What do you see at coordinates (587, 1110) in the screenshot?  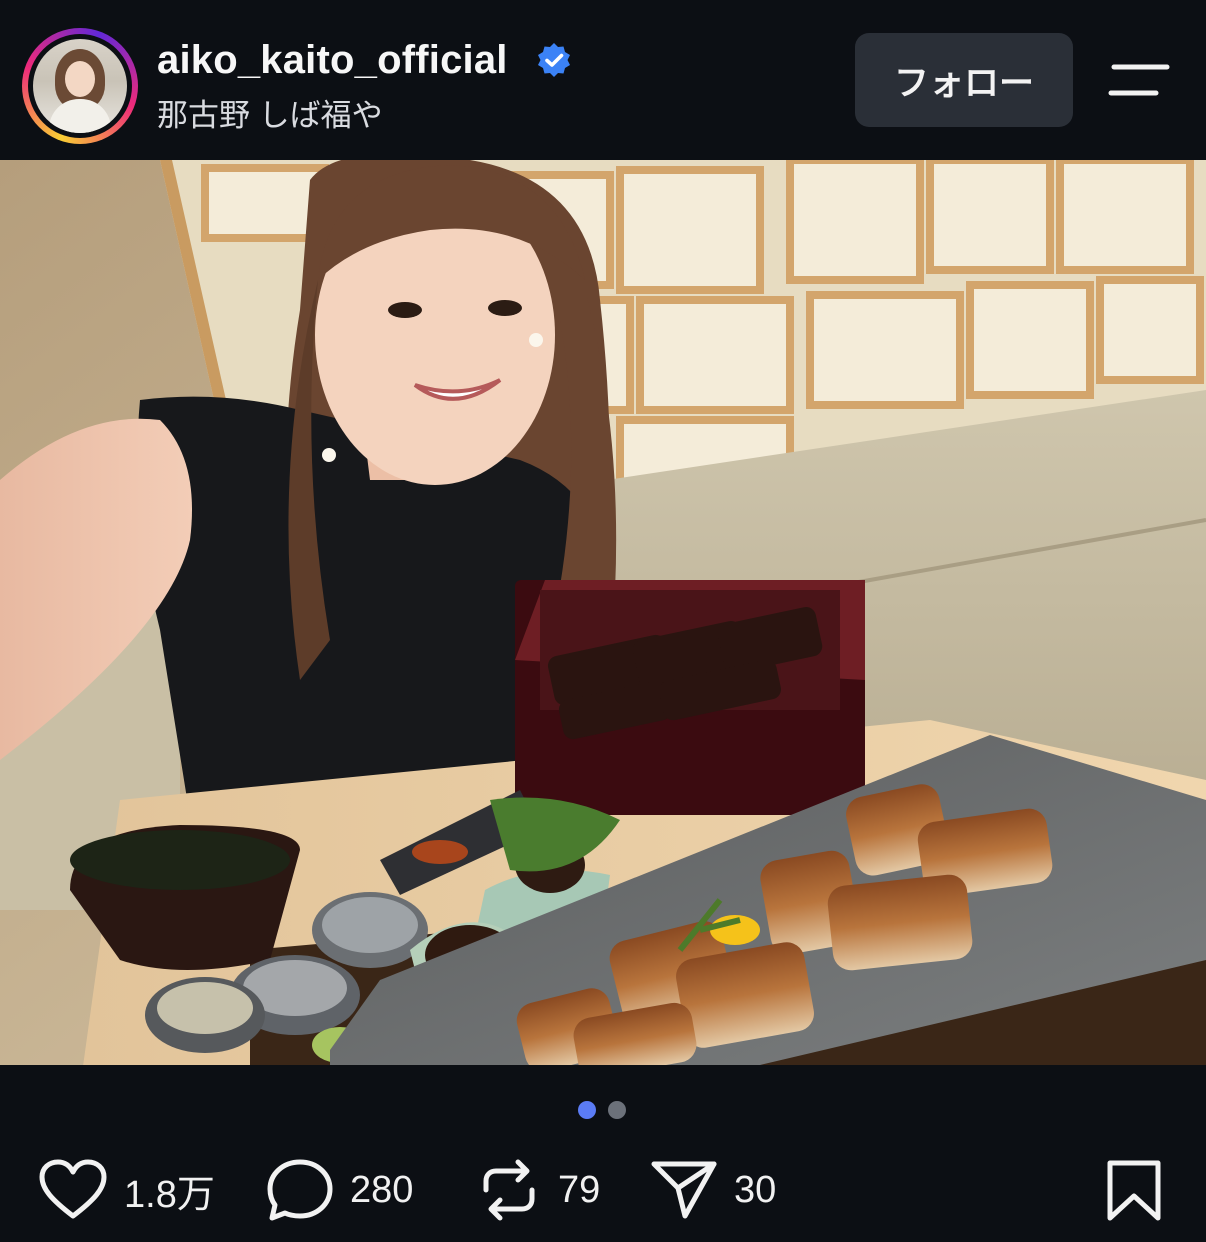 I see `carousel-dot-active` at bounding box center [587, 1110].